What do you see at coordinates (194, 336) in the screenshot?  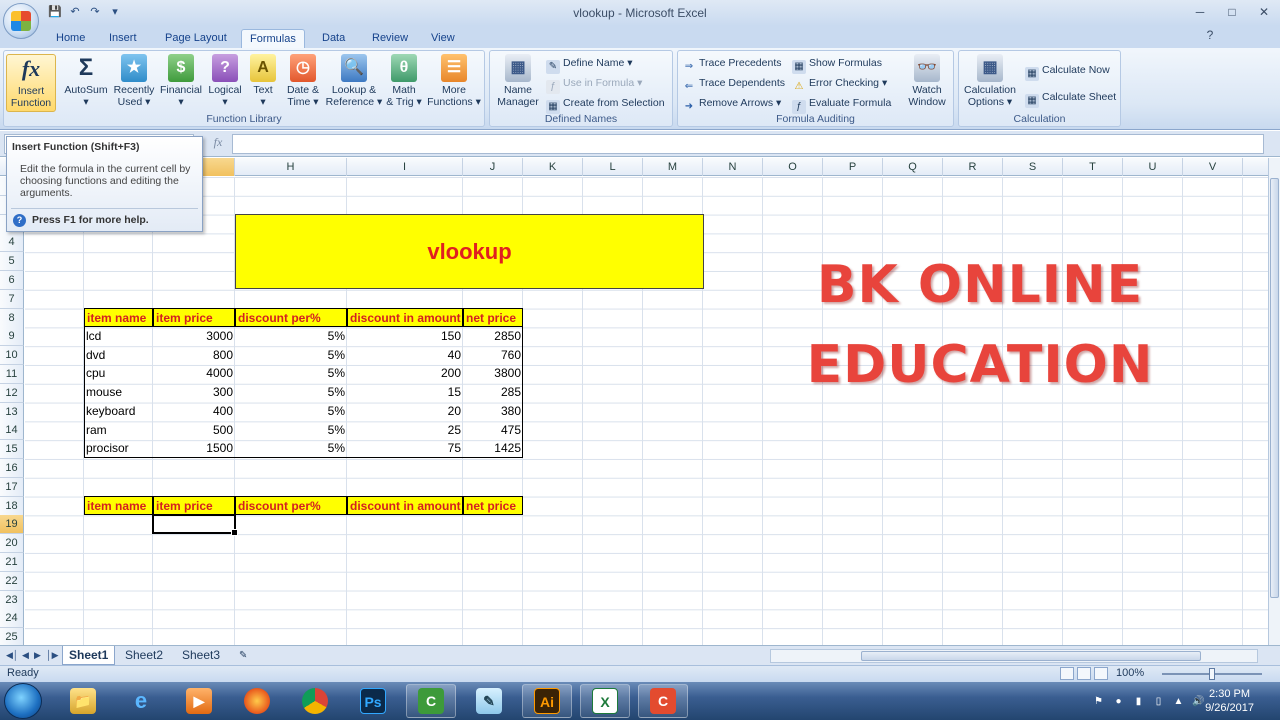 I see `cell-item-price: 3000` at bounding box center [194, 336].